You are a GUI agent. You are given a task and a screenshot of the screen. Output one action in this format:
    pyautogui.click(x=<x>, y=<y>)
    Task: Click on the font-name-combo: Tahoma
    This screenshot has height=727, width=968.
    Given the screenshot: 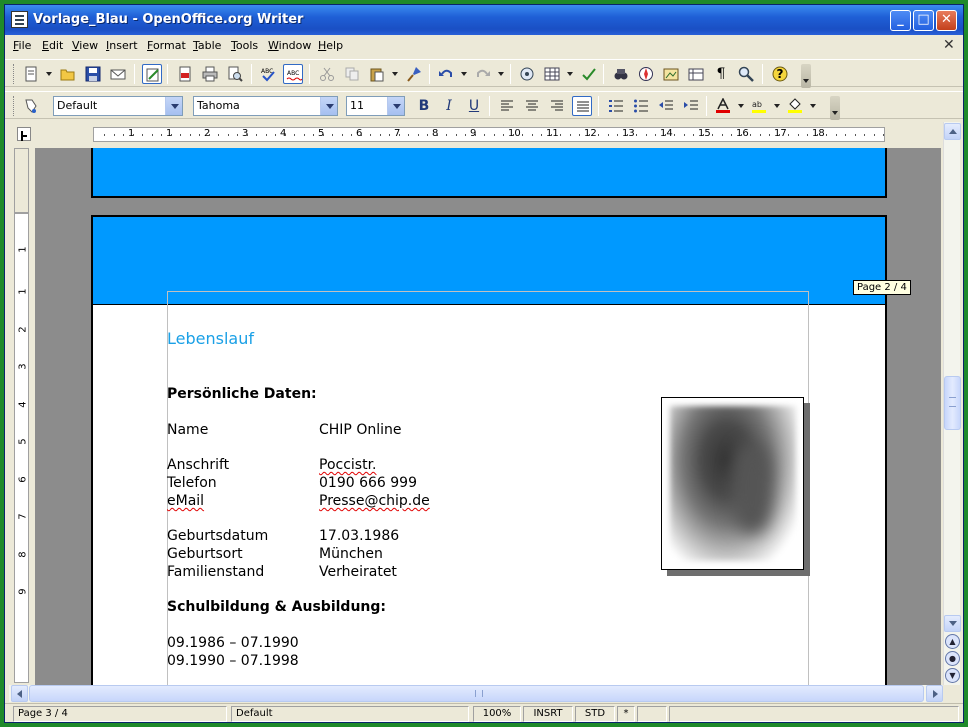 What is the action you would take?
    pyautogui.click(x=265, y=106)
    